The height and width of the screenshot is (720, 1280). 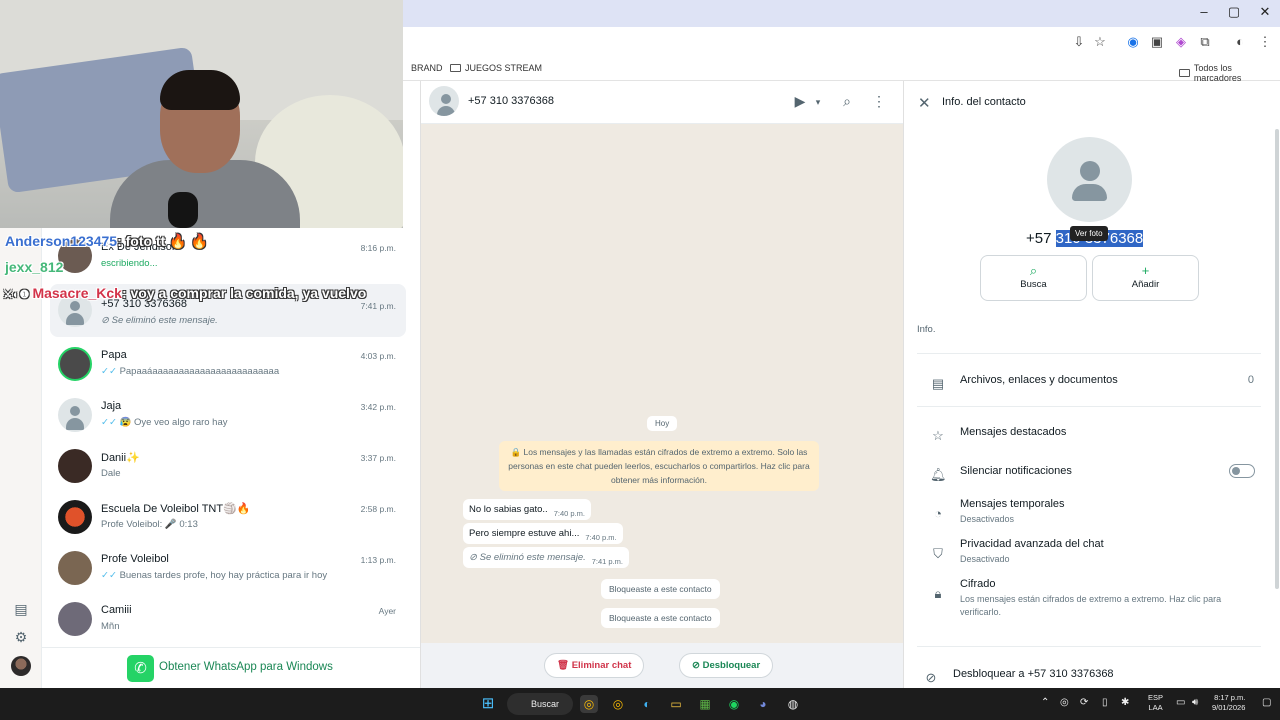 I want to click on minecraft-icon: ▦, so click(x=705, y=704).